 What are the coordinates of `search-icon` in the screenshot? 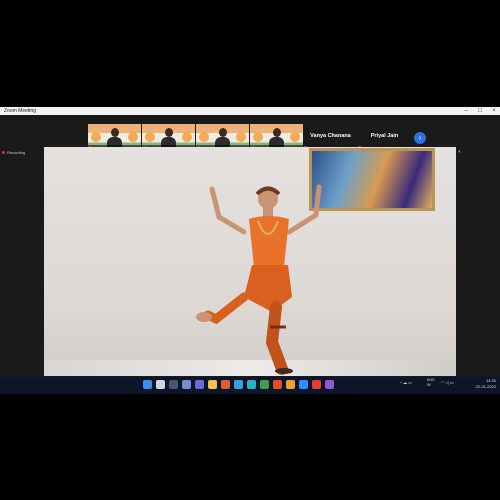 It's located at (160, 384).